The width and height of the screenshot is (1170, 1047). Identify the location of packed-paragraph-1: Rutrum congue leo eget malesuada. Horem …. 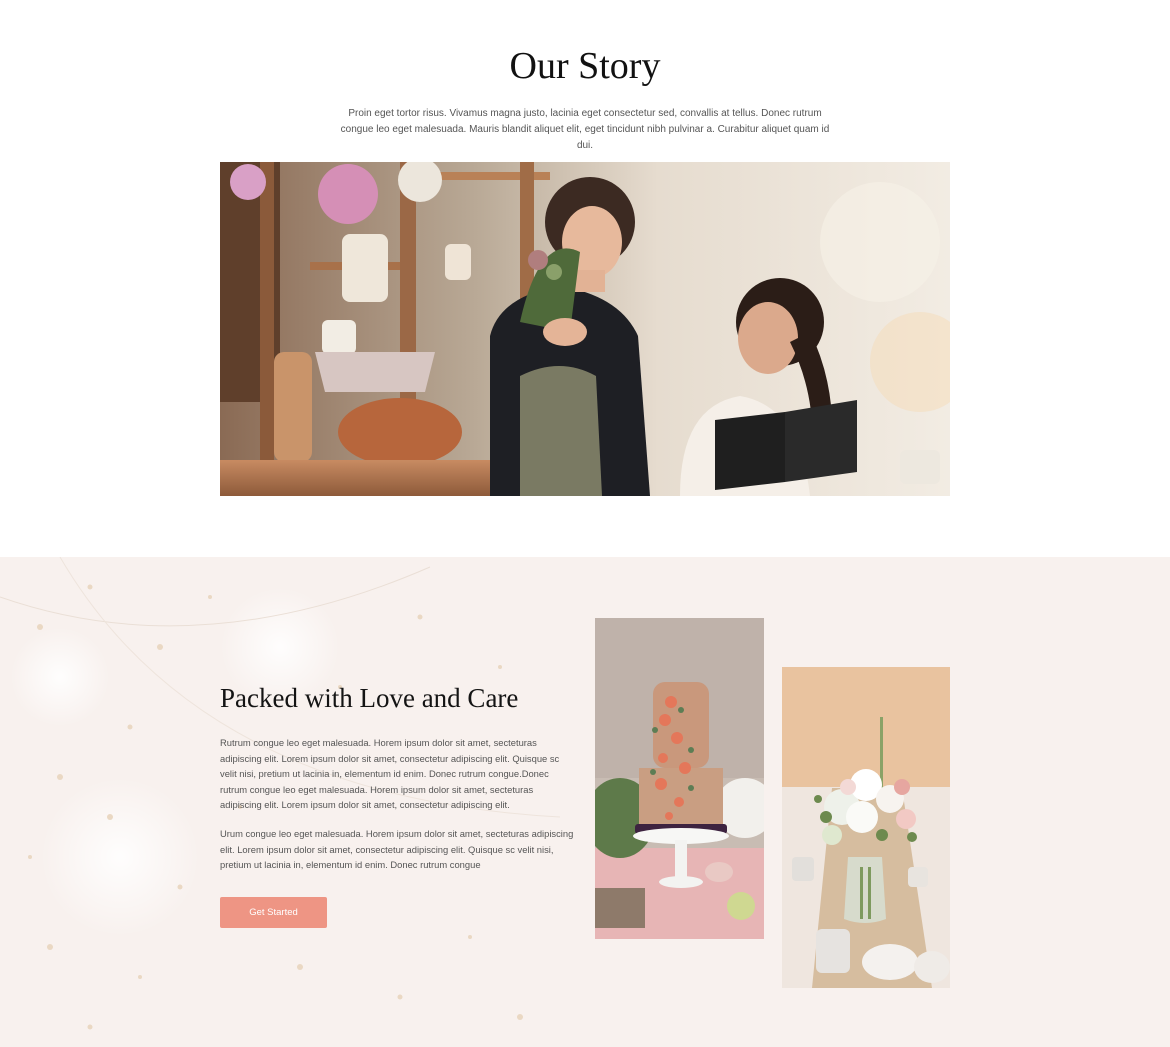
(390, 774).